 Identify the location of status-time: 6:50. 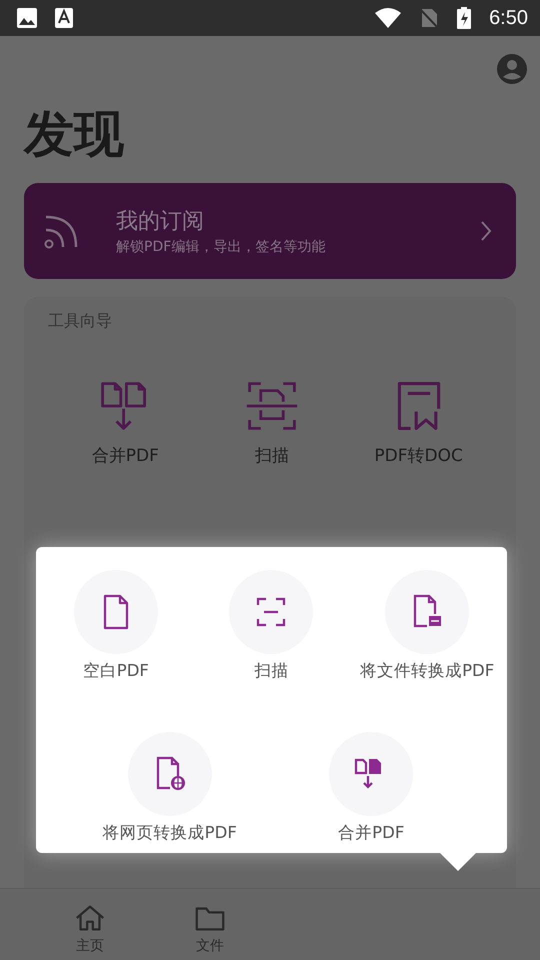
(508, 18).